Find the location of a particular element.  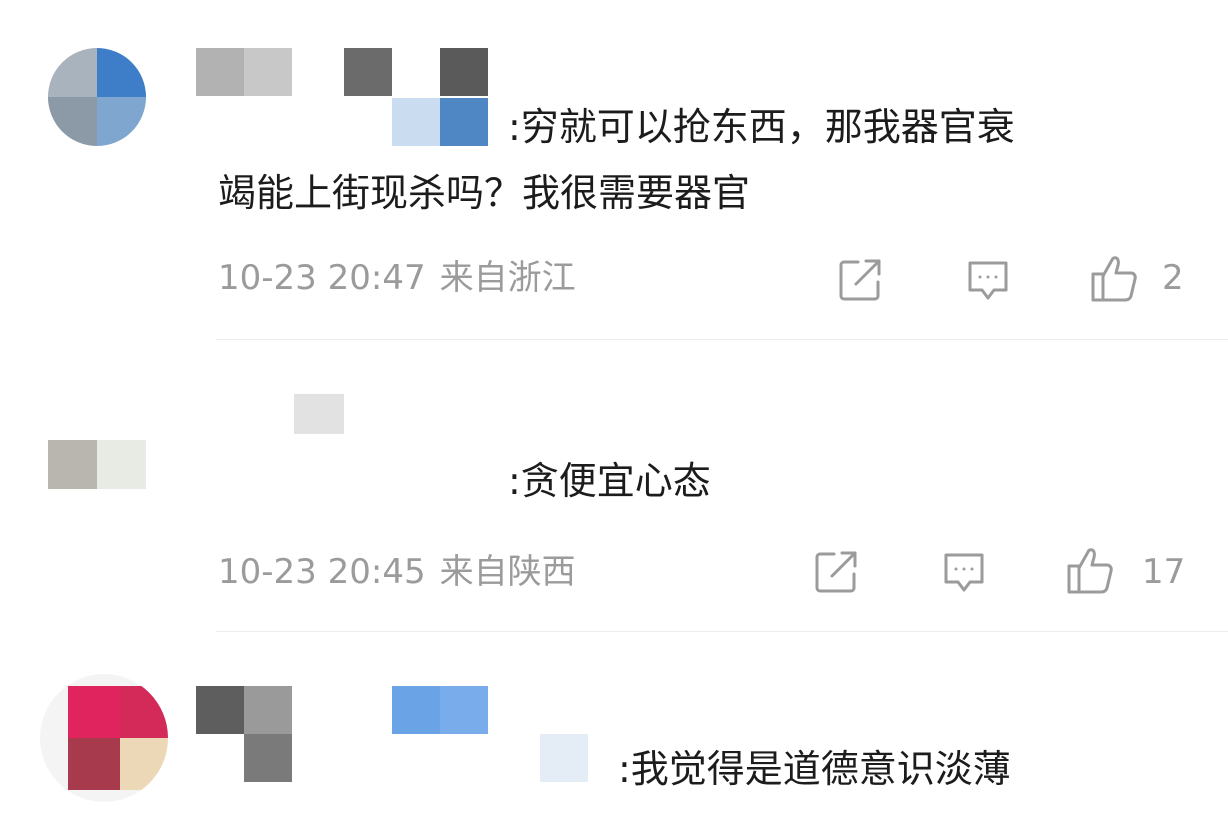

comment-meta: 10-23 20:47 来自浙江 is located at coordinates (397, 278).